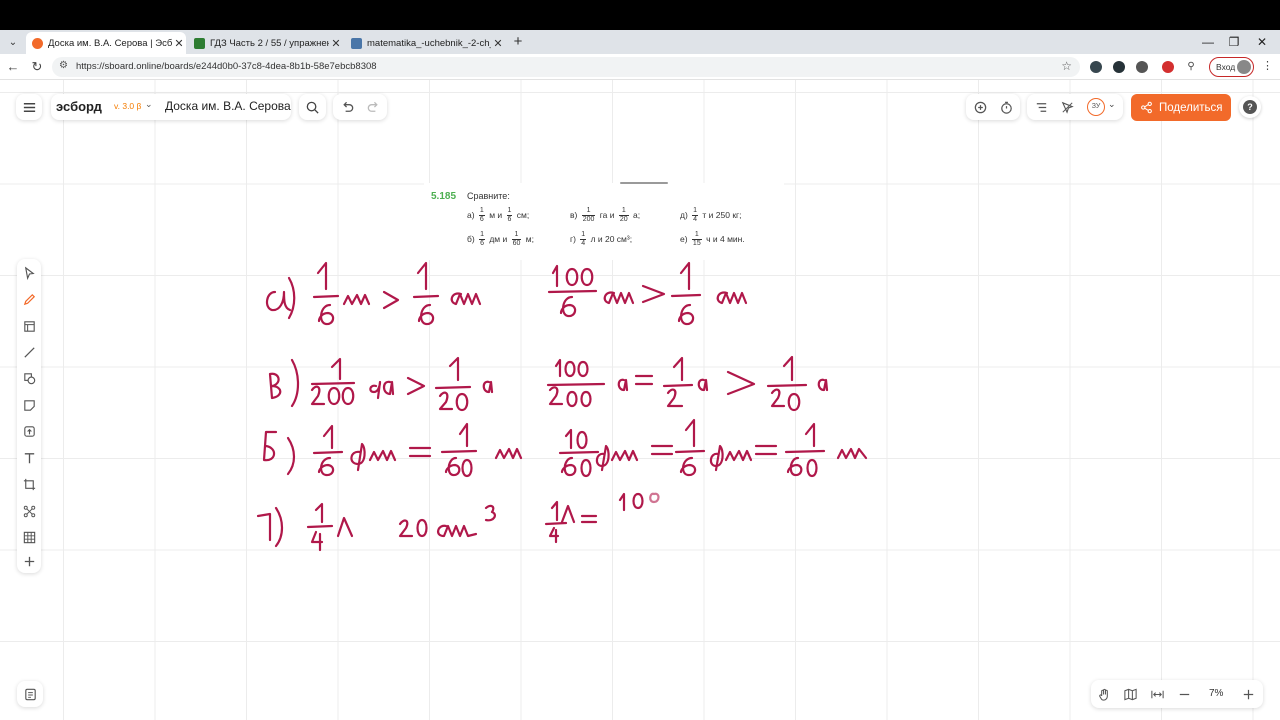 This screenshot has height=720, width=1280. What do you see at coordinates (29, 511) in the screenshot?
I see `connector-icon` at bounding box center [29, 511].